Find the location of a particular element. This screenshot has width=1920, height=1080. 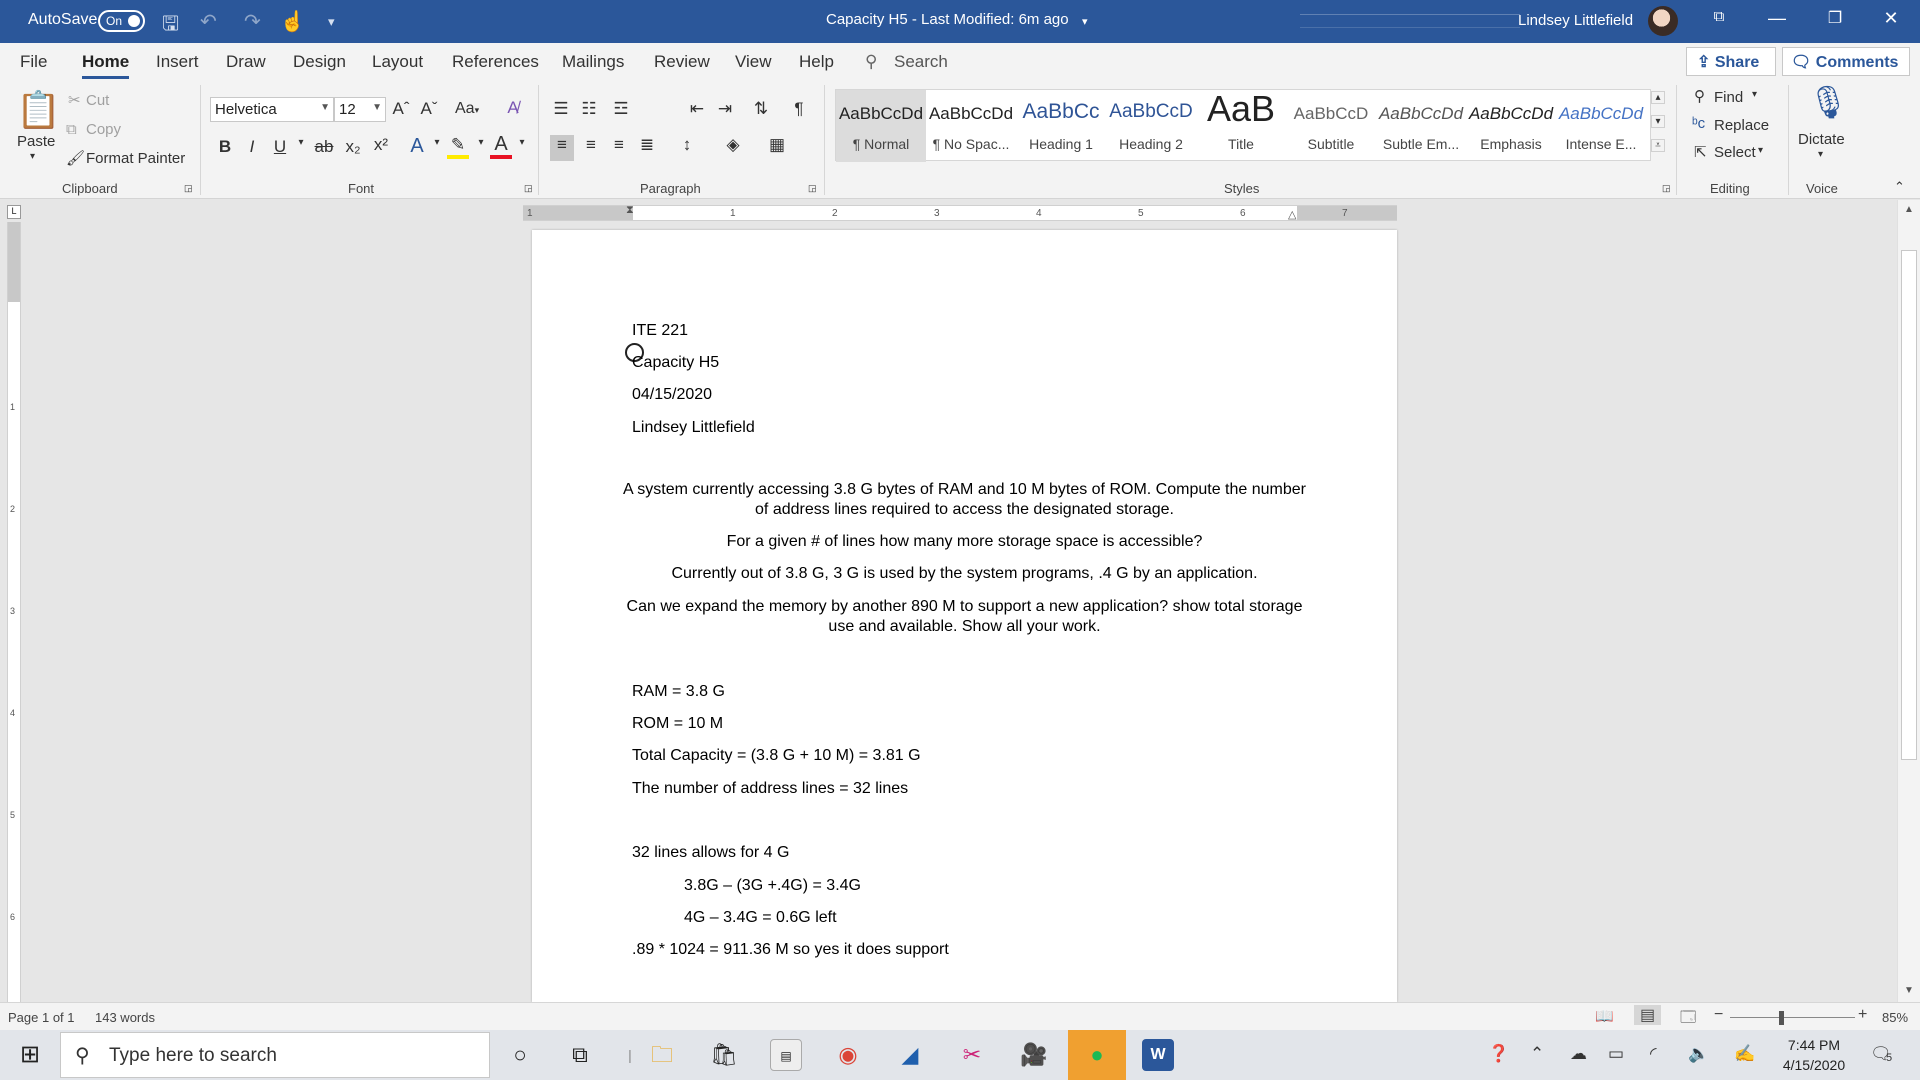

user-name: Lindsey Littlefield is located at coordinates (1575, 20).